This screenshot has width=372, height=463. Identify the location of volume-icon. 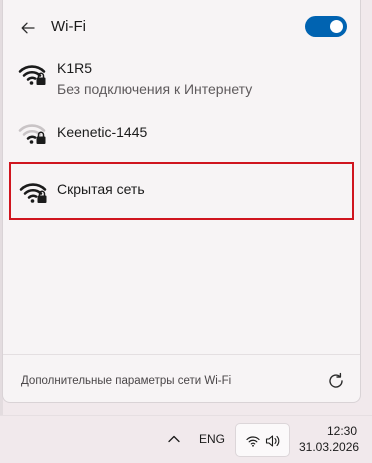
(272, 441).